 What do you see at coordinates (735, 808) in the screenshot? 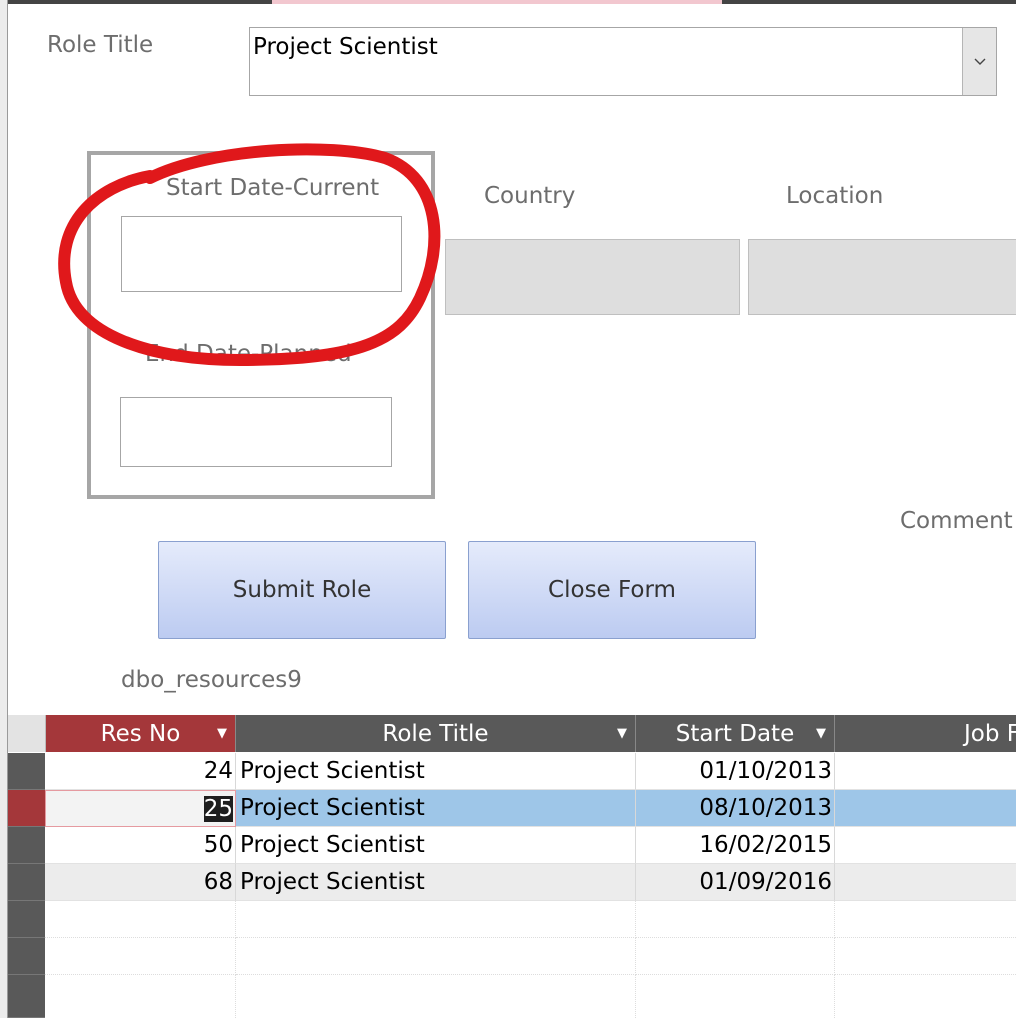
I see `start-date-cell: 08/10/2013` at bounding box center [735, 808].